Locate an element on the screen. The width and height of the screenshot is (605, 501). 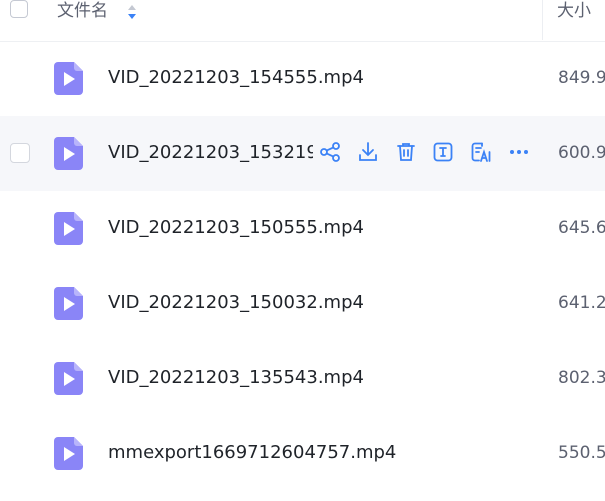
file-row: VID_20221203_150555.mp4 645.6 is located at coordinates (302, 228).